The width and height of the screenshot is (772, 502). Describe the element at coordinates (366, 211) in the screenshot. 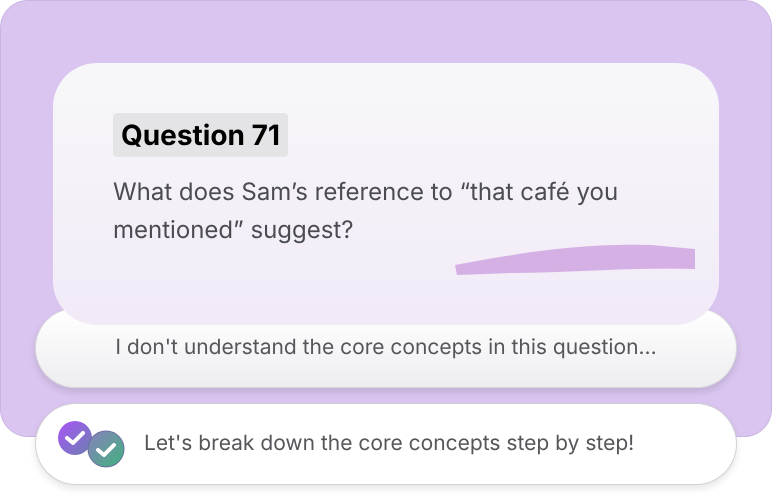

I see `question-text: What does Sam’s reference to “that café you mentioned” suggest?` at that location.